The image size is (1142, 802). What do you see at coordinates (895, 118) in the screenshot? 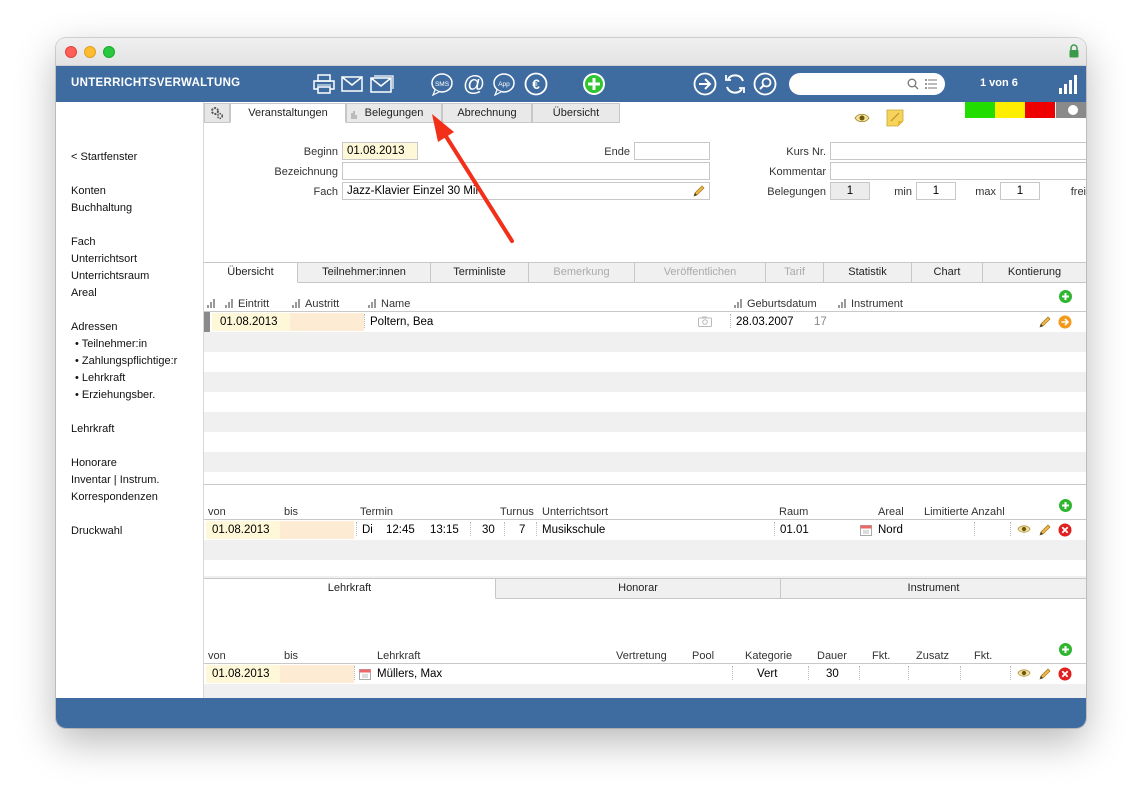
I see `sticky-note-icon` at bounding box center [895, 118].